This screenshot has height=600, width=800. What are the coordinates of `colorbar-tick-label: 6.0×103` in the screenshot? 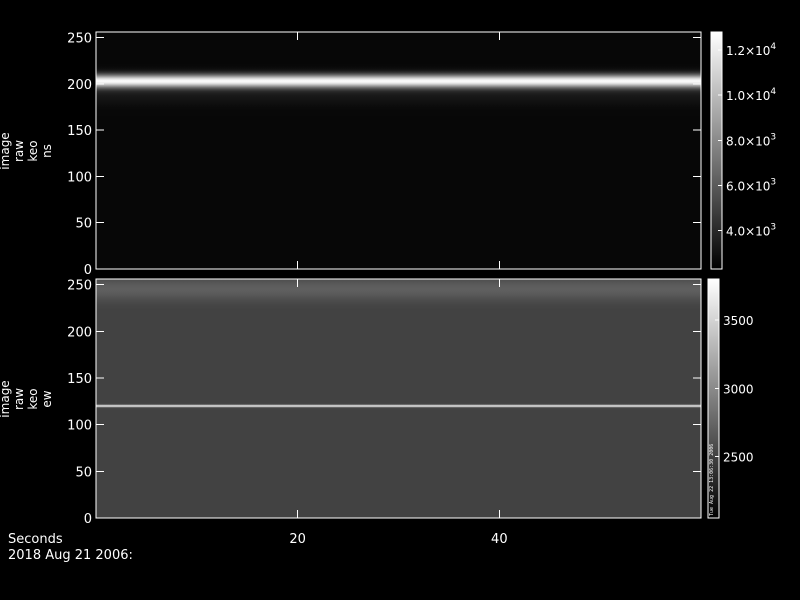 It's located at (751, 185).